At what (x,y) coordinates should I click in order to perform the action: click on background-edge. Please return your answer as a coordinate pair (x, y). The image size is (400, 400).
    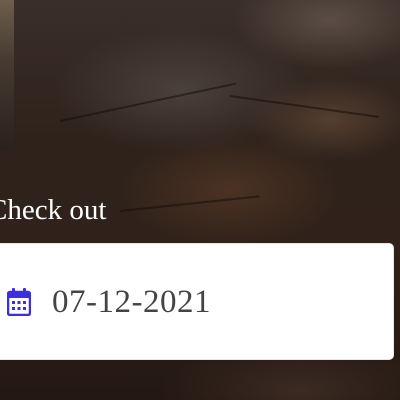
    Looking at the image, I should click on (7, 75).